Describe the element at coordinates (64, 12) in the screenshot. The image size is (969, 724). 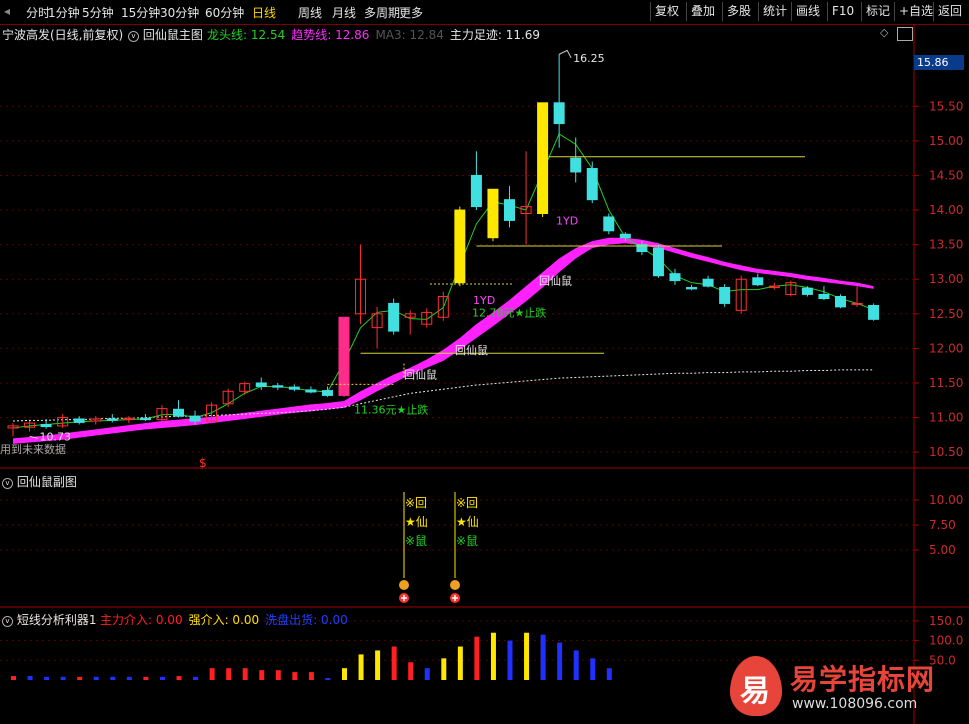
I see `period-tab-1: 1分钟` at that location.